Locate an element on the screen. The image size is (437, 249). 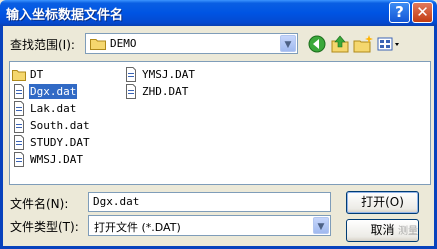
list-item: ZHD.DAT is located at coordinates (156, 91).